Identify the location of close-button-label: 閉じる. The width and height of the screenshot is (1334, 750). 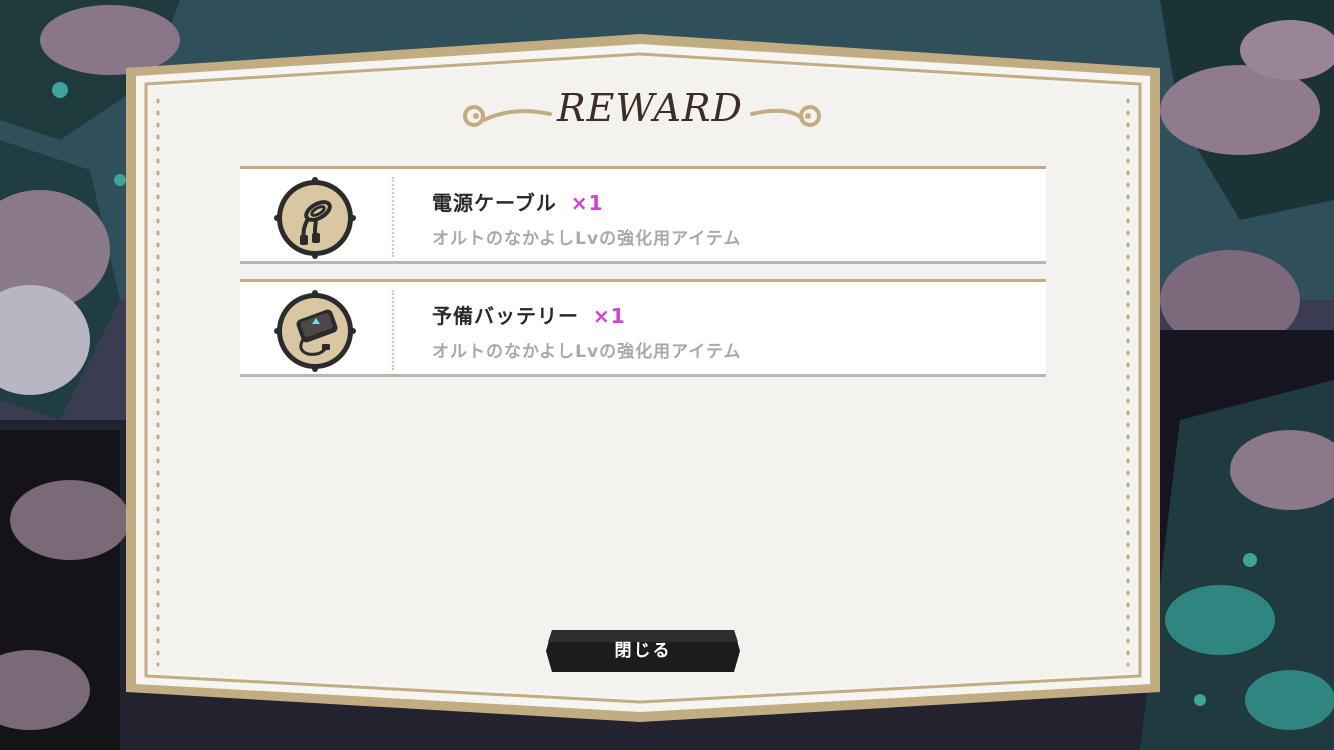
(643, 651).